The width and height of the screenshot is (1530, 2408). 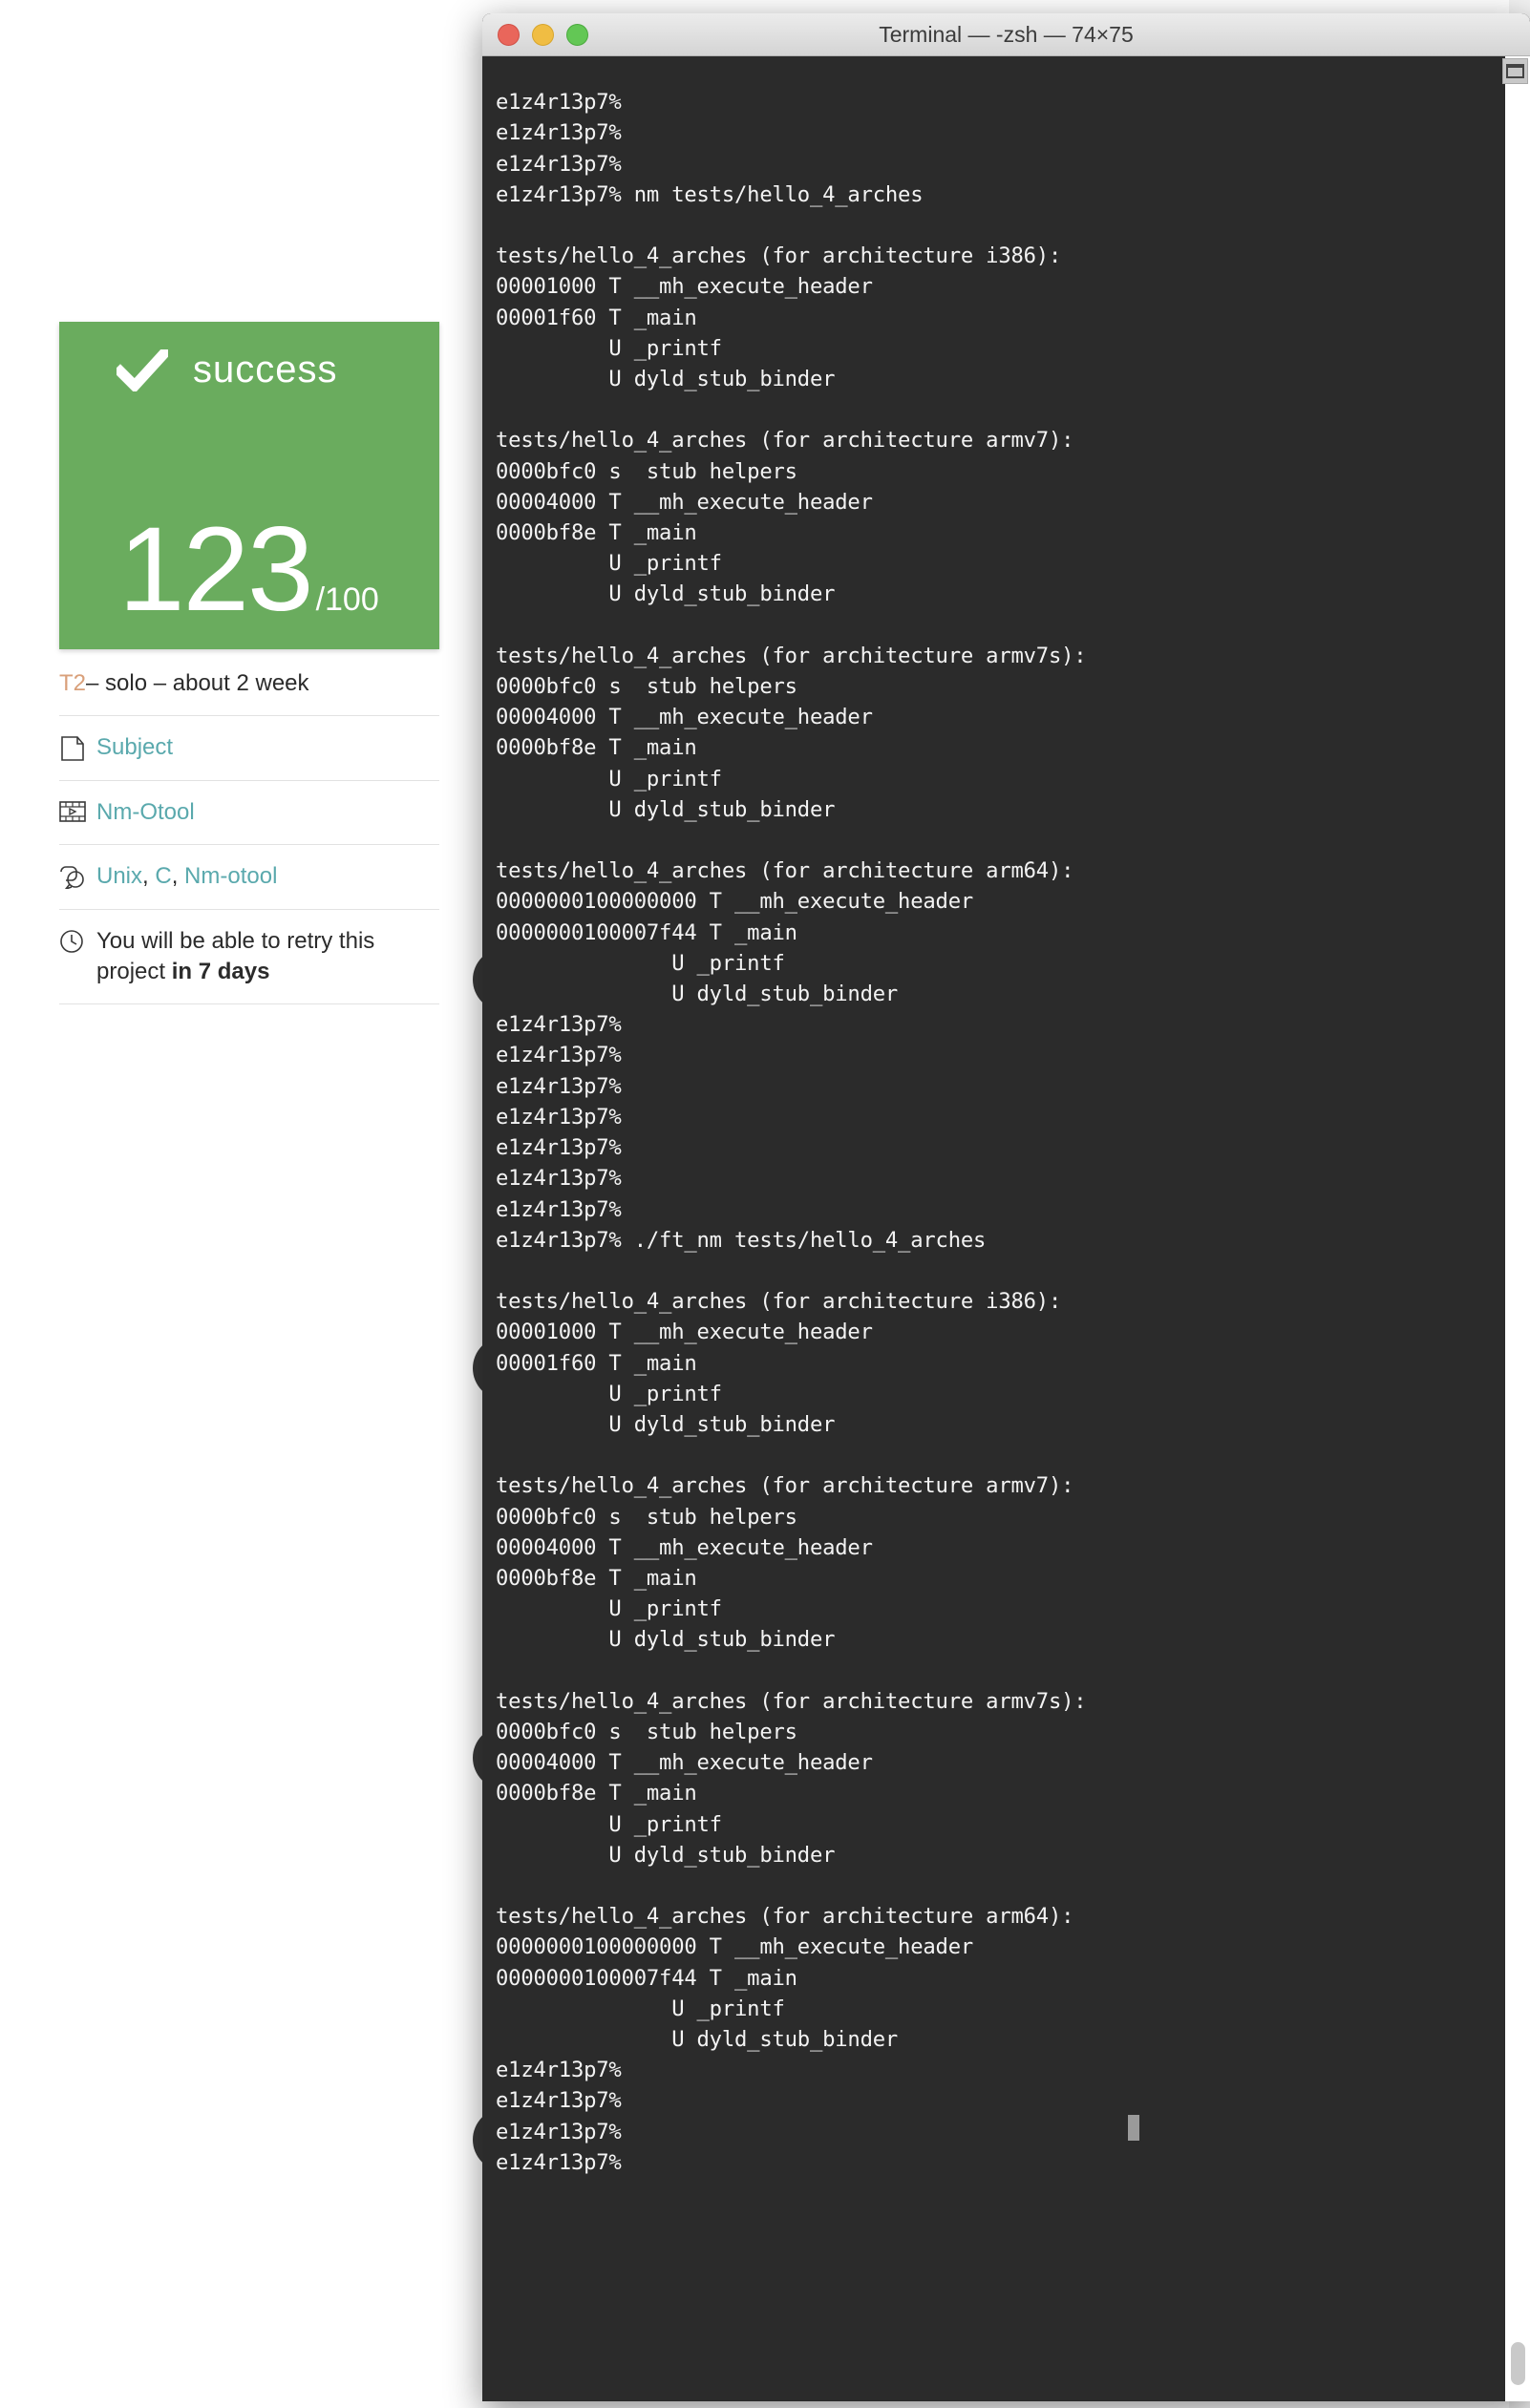 I want to click on sidebar-item-skills: Unix, C, Nm-otool, so click(x=249, y=877).